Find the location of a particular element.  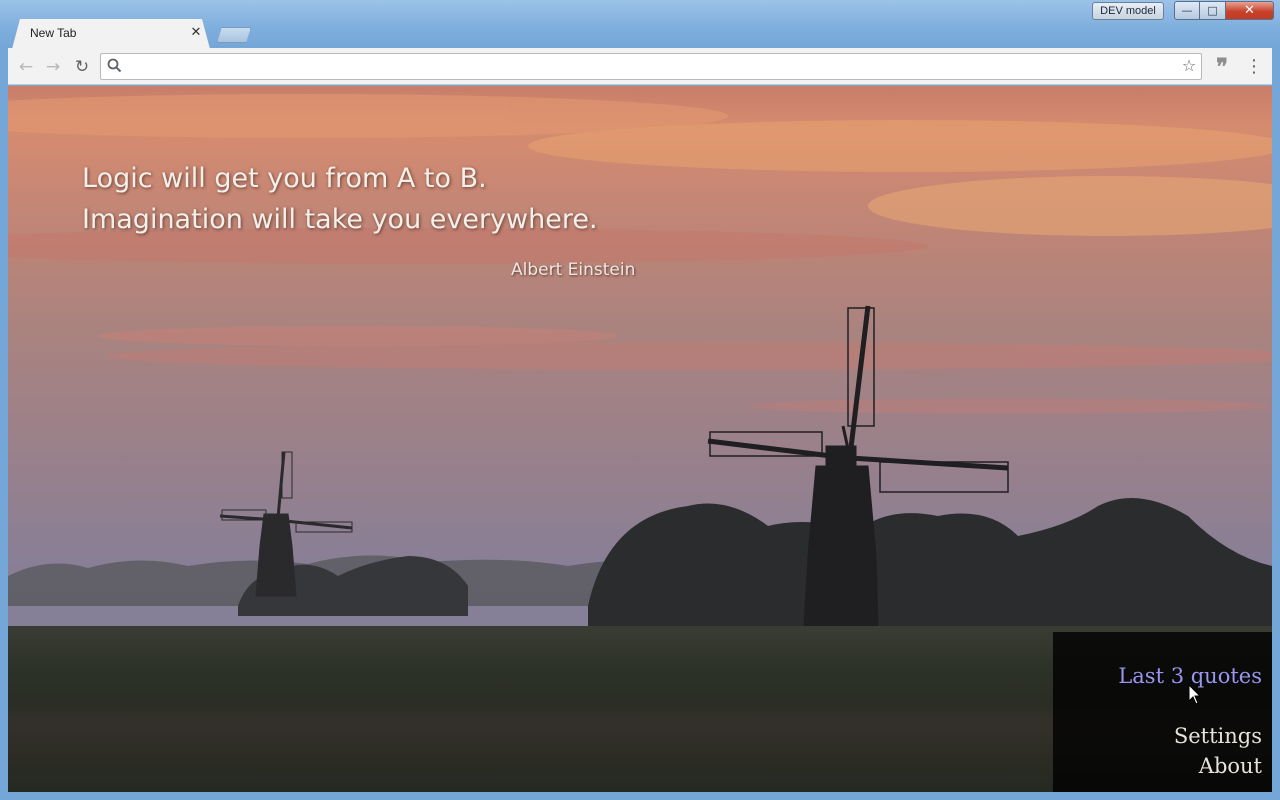

search-icon is located at coordinates (114, 65).